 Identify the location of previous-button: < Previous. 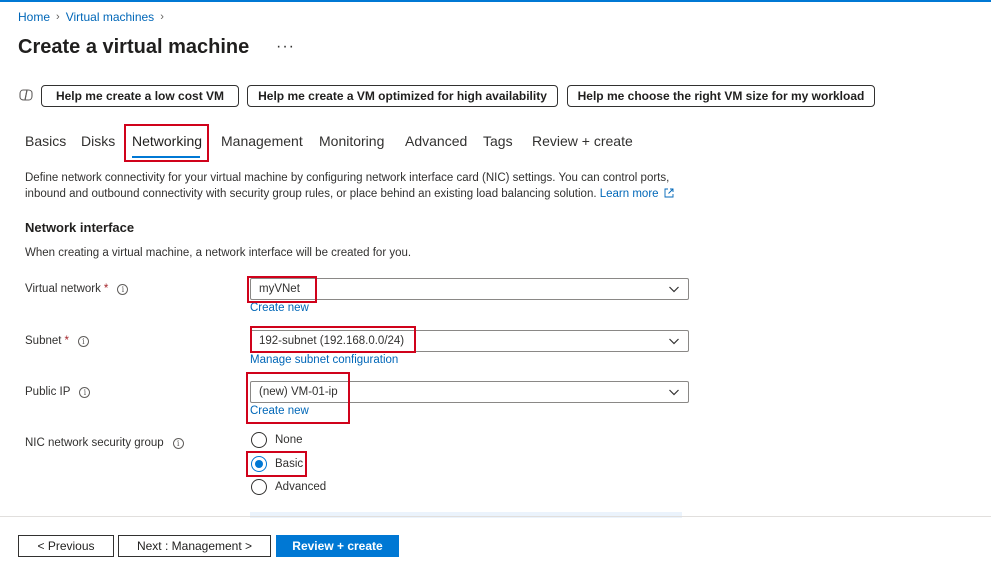
(66, 546).